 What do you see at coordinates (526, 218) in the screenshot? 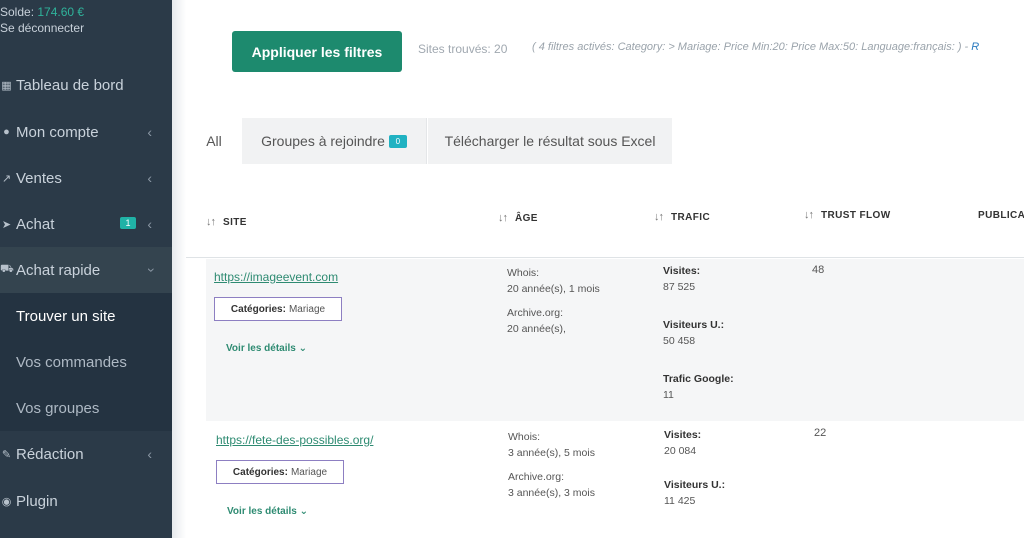
I see `column-header-label: ÂGE` at bounding box center [526, 218].